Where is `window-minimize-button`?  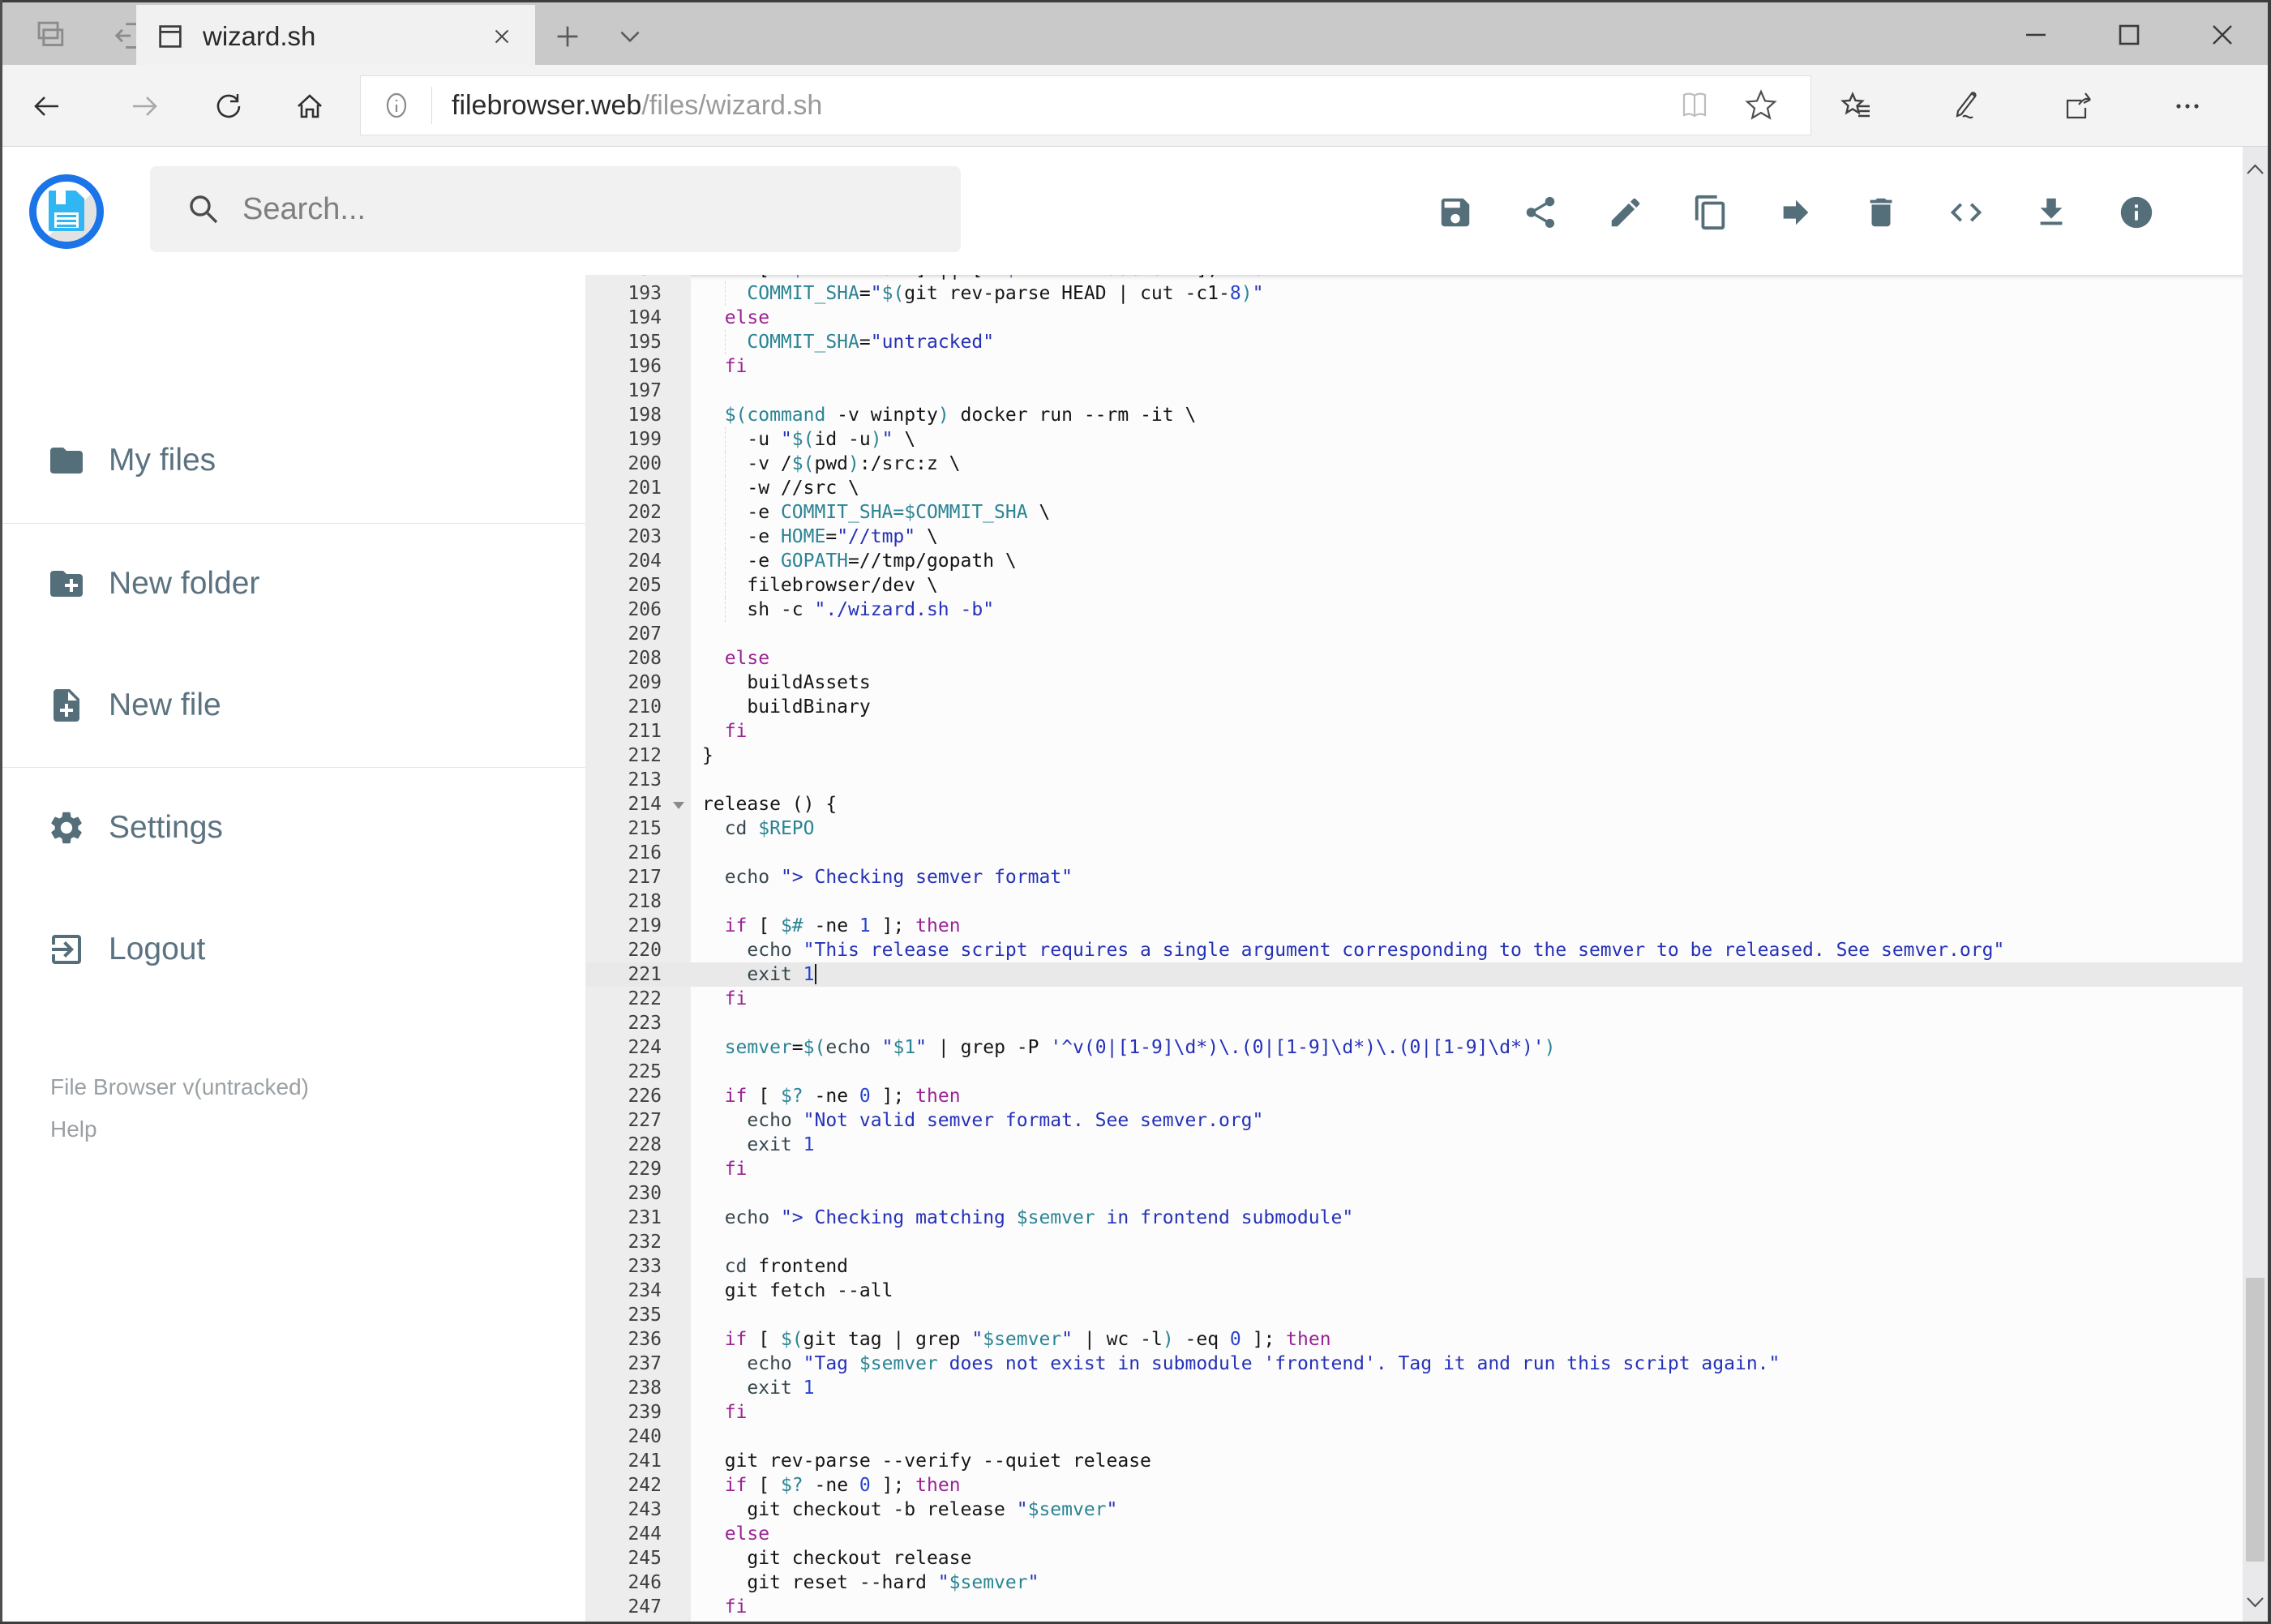 window-minimize-button is located at coordinates (2036, 35).